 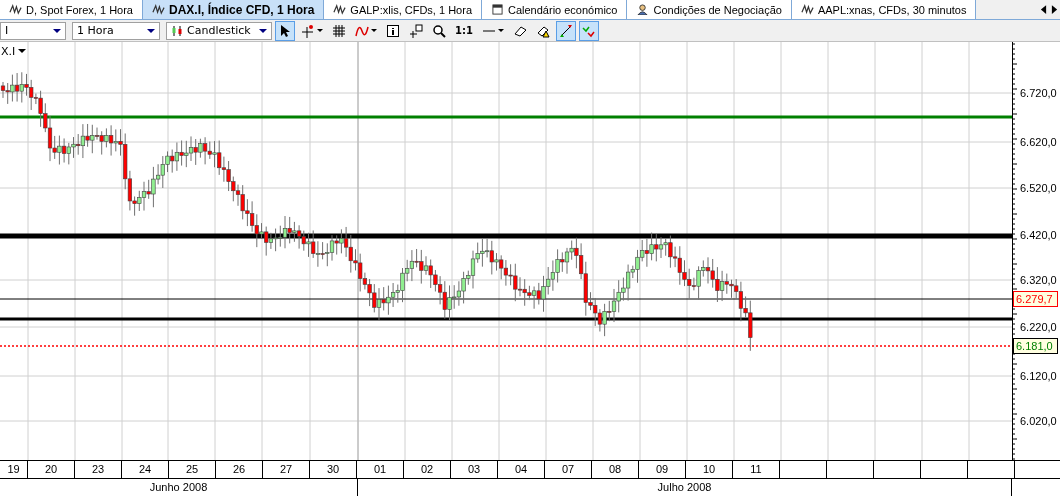 I want to click on chart-tab: AAPL:xnas, CFDs, 30 minutos, so click(x=884, y=9).